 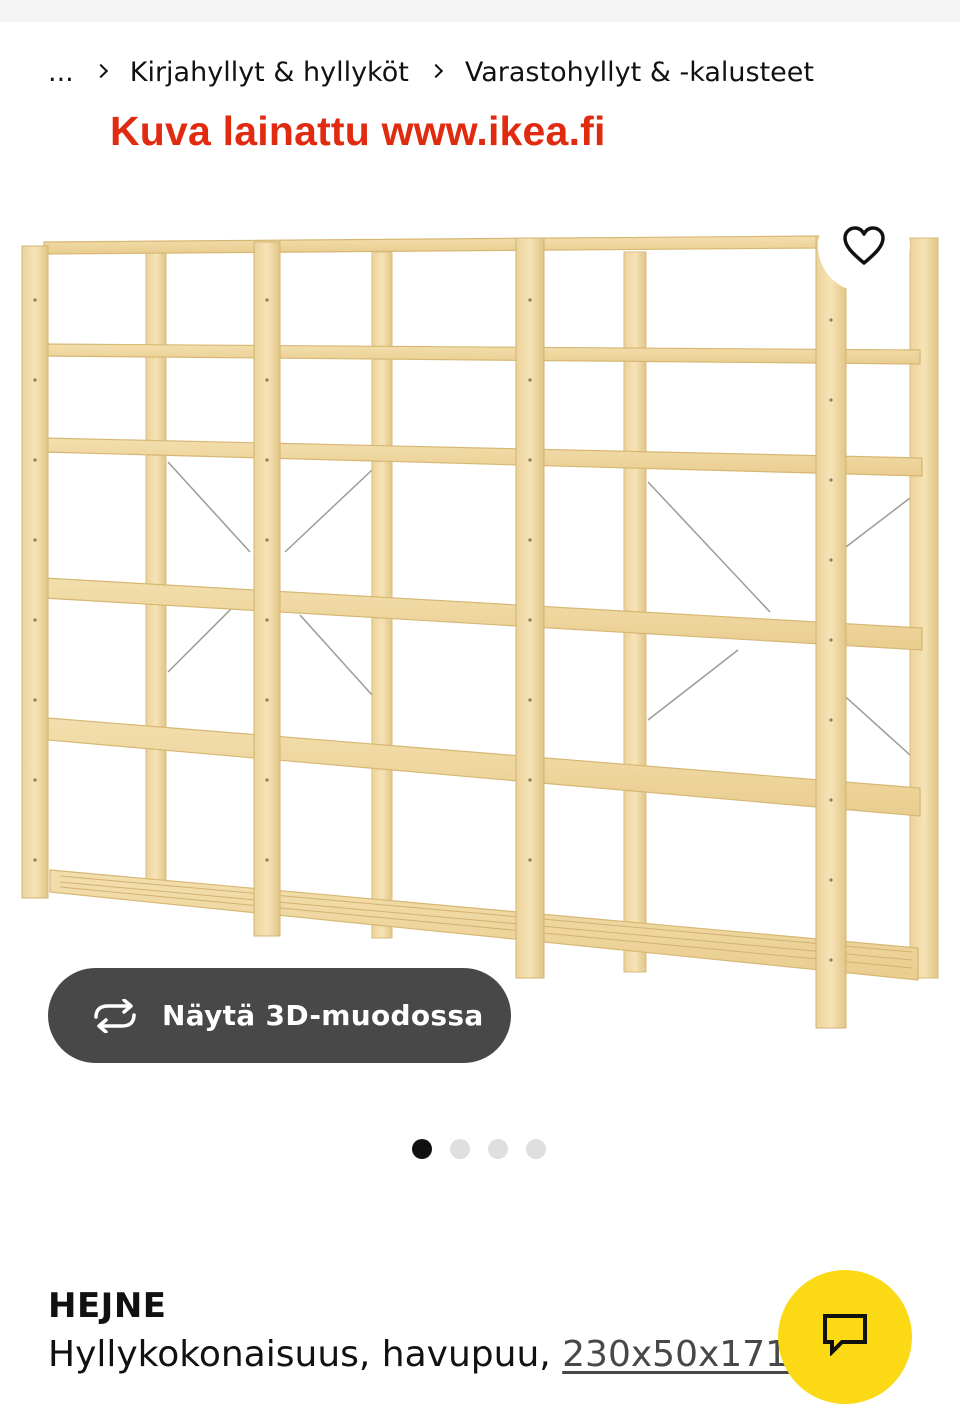 I want to click on product-description: Hyllykokonaisuus, havupuu, 230x50x171 cm, so click(x=451, y=1354).